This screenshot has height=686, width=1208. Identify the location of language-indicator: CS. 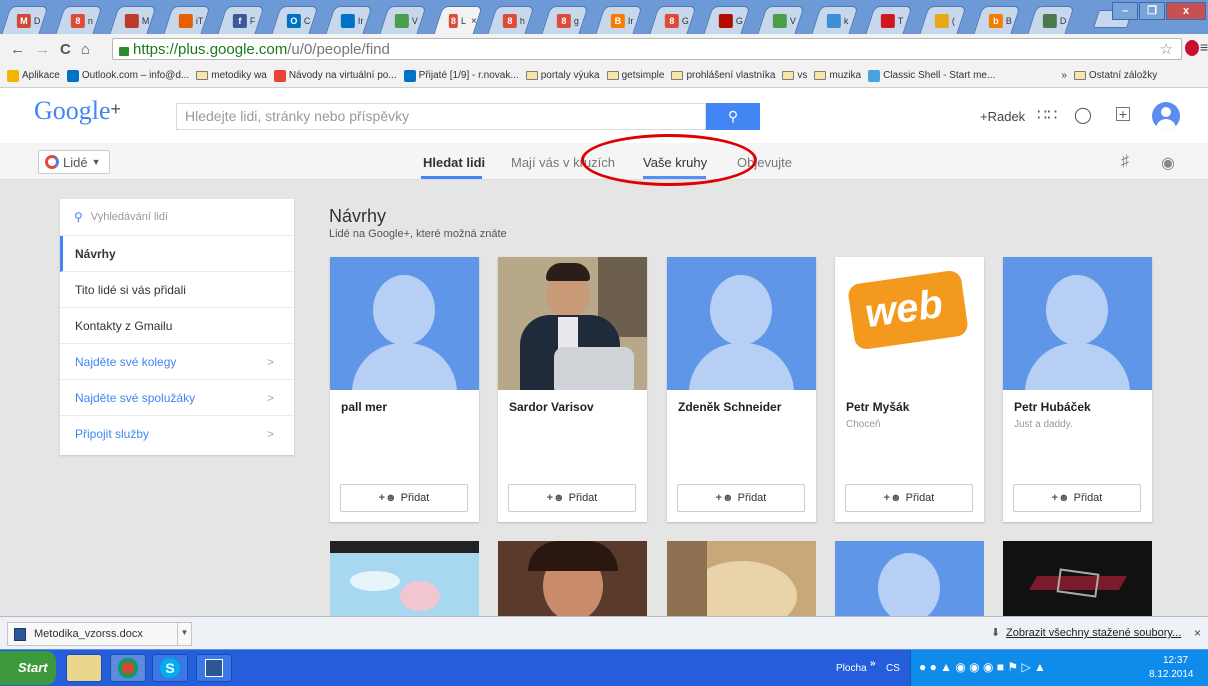
(893, 668).